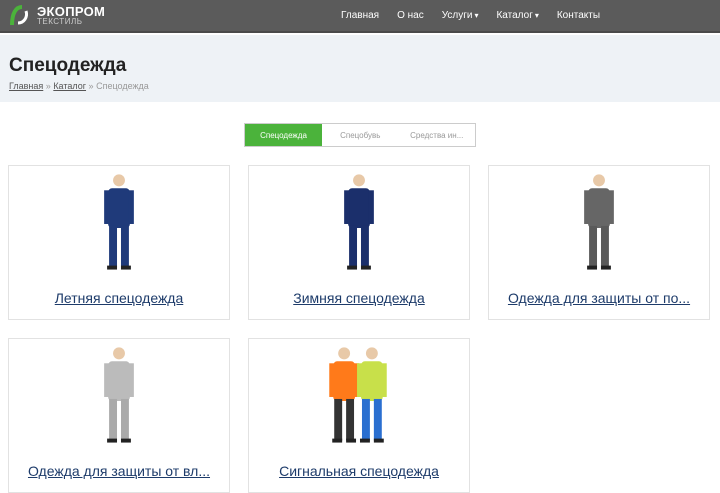 This screenshot has height=493, width=720. What do you see at coordinates (26, 86) in the screenshot?
I see `breadcrumb-home: Главная` at bounding box center [26, 86].